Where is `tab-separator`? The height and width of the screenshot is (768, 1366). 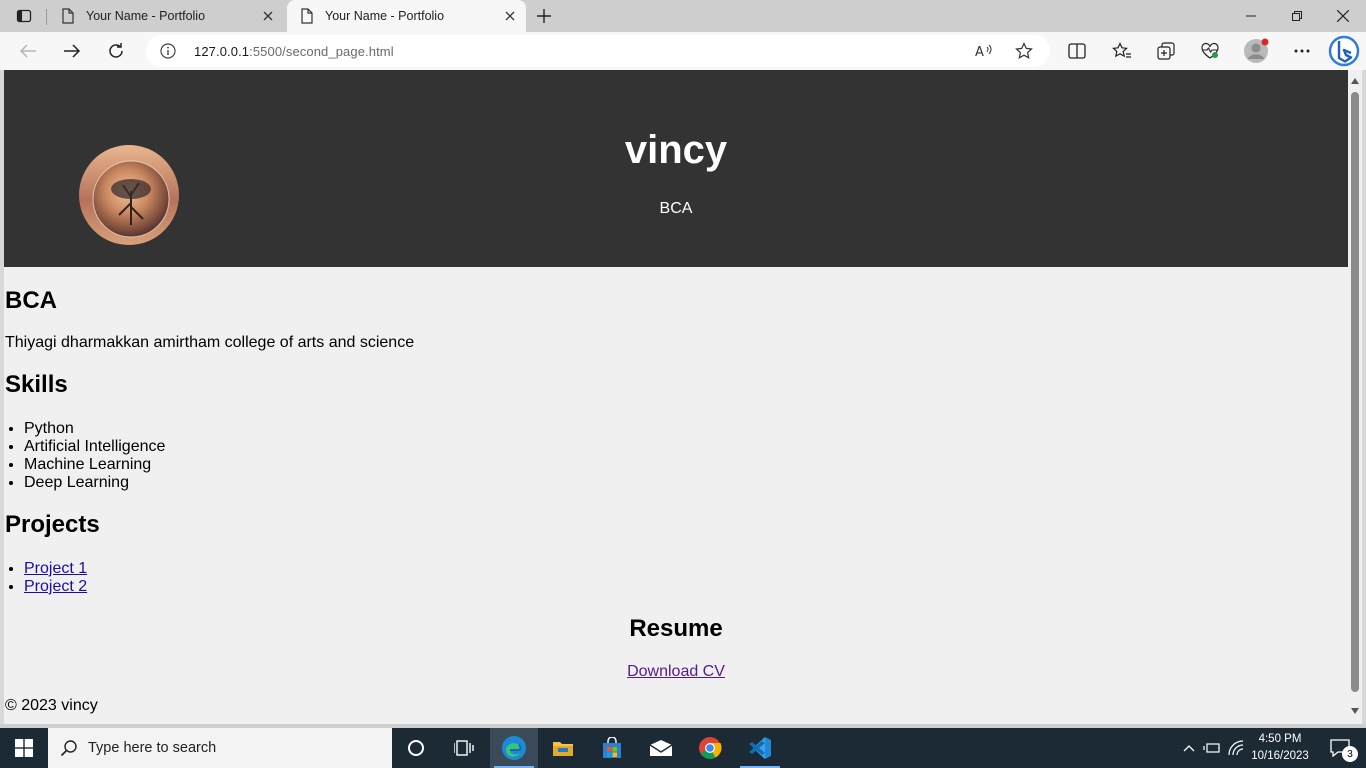
tab-separator is located at coordinates (46, 17).